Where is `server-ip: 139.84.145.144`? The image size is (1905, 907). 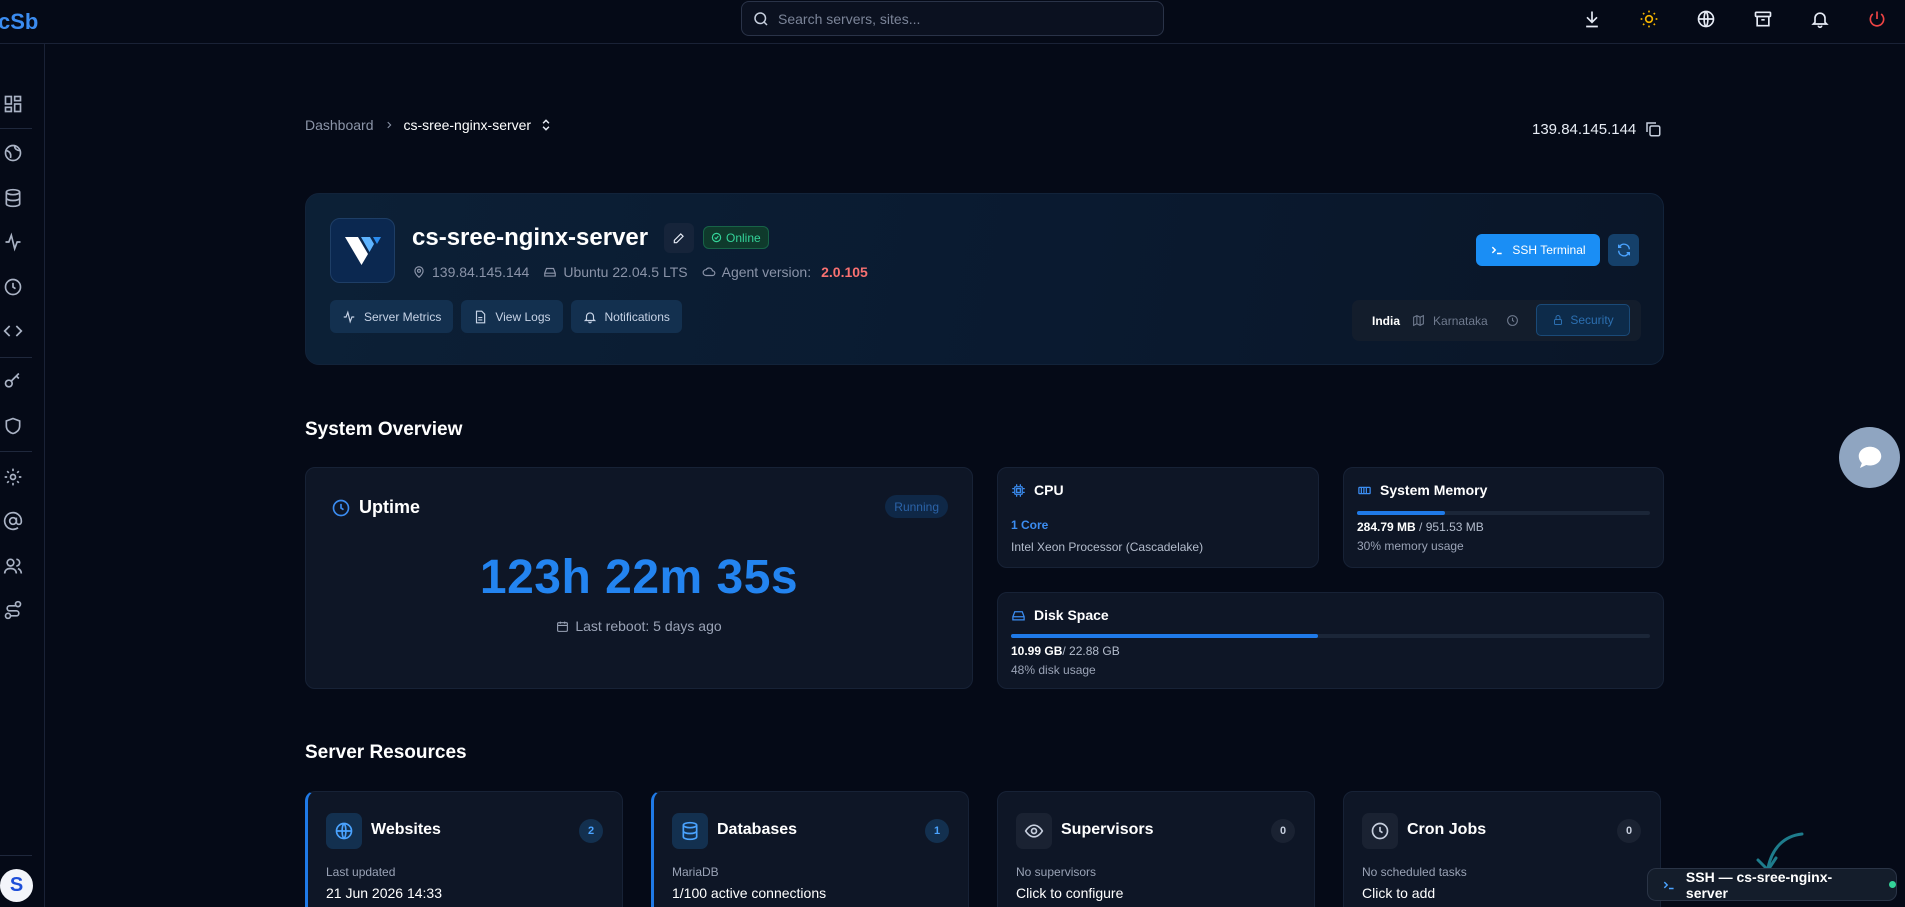
server-ip: 139.84.145.144 is located at coordinates (481, 272).